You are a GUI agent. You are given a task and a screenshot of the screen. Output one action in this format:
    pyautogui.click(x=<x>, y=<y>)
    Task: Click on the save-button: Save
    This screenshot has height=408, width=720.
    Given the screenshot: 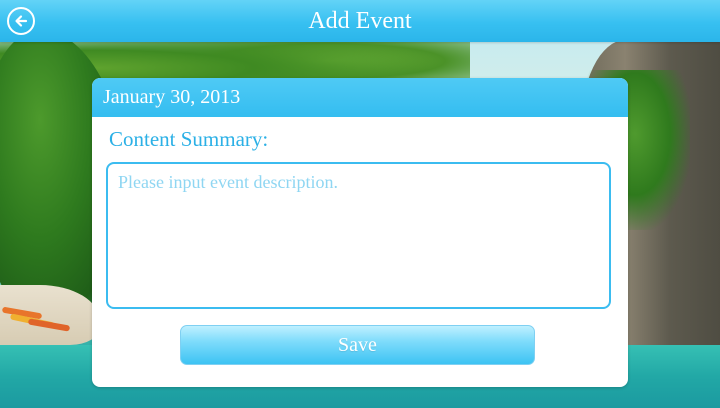 What is the action you would take?
    pyautogui.click(x=357, y=345)
    